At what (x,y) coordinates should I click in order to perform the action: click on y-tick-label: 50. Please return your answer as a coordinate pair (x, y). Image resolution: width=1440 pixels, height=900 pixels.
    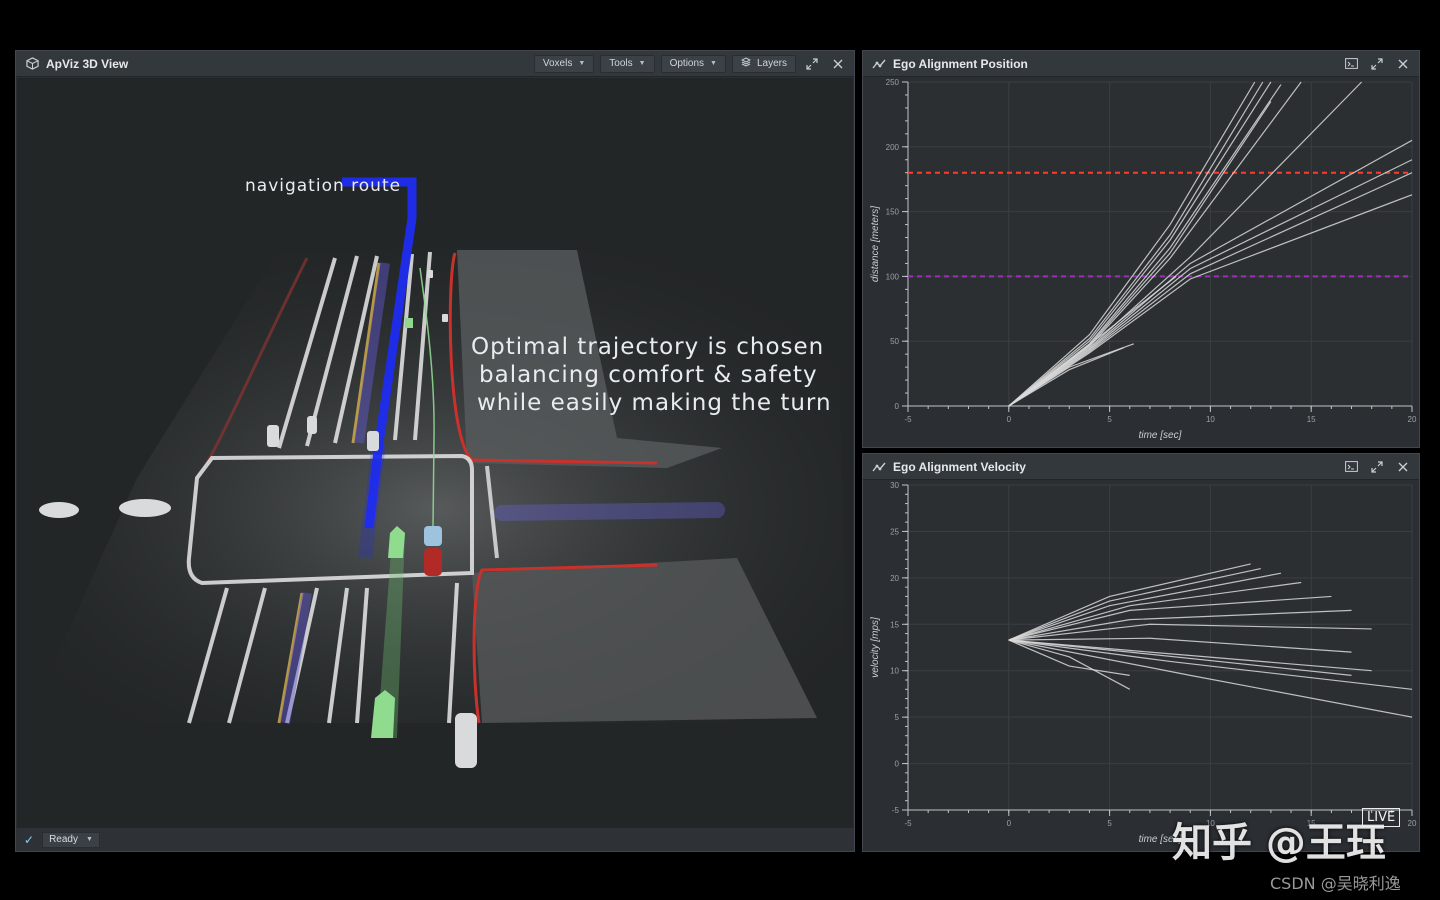
    Looking at the image, I should click on (894, 341).